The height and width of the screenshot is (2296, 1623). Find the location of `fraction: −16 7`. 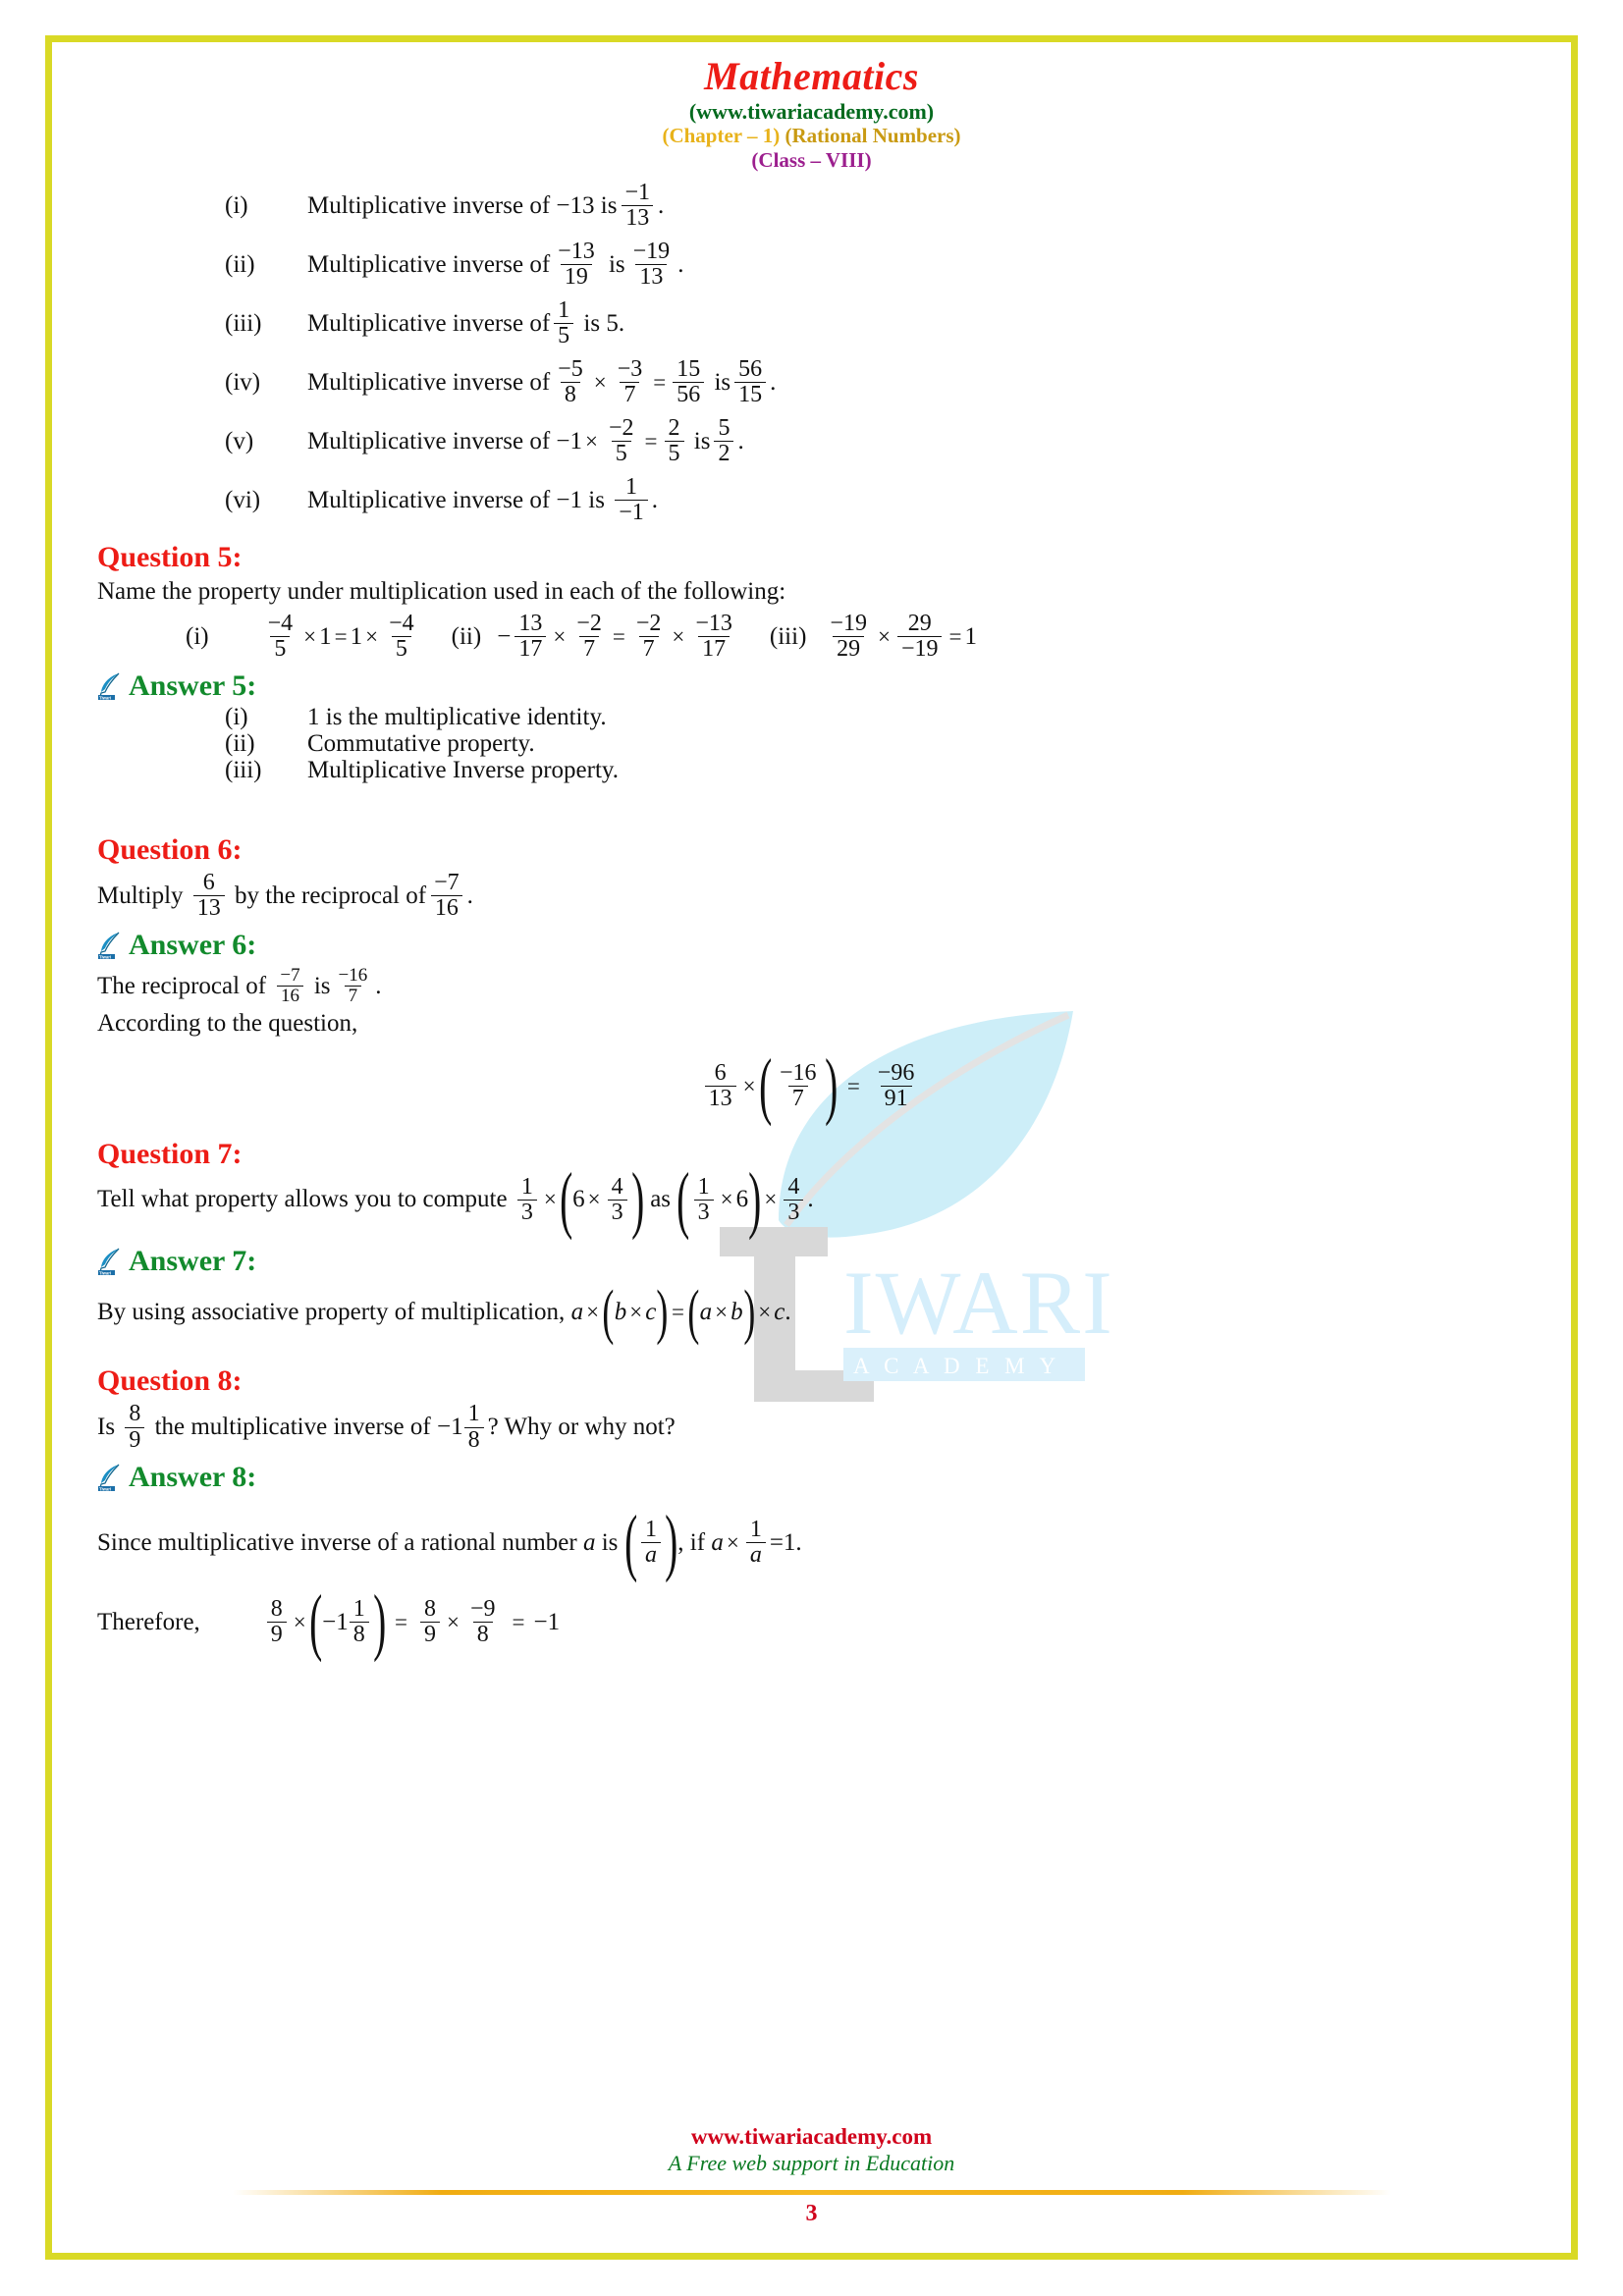

fraction: −16 7 is located at coordinates (353, 986).